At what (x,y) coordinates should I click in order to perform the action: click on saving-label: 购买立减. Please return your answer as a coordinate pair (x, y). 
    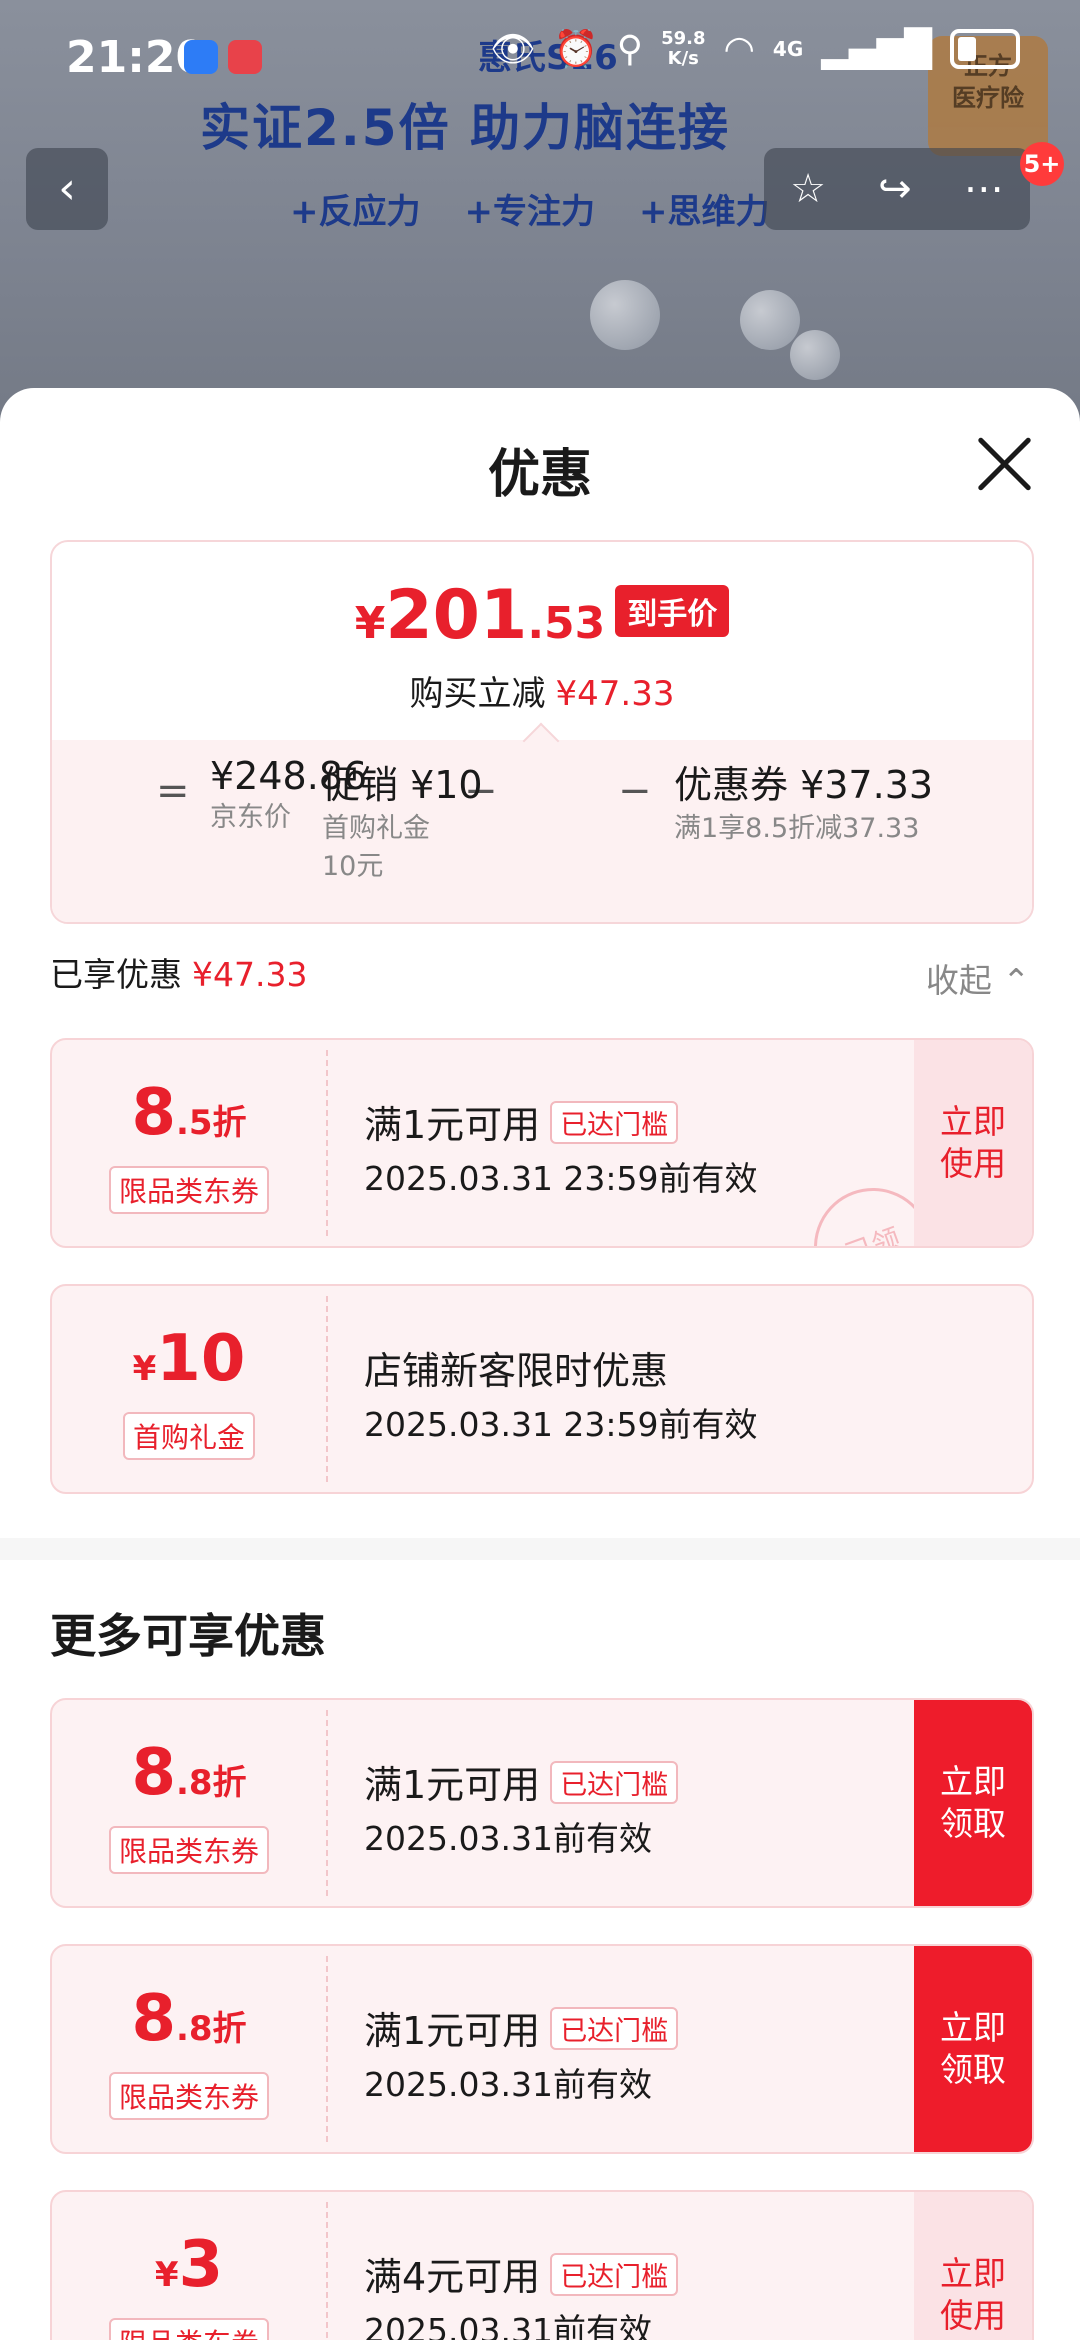
    Looking at the image, I should click on (477, 694).